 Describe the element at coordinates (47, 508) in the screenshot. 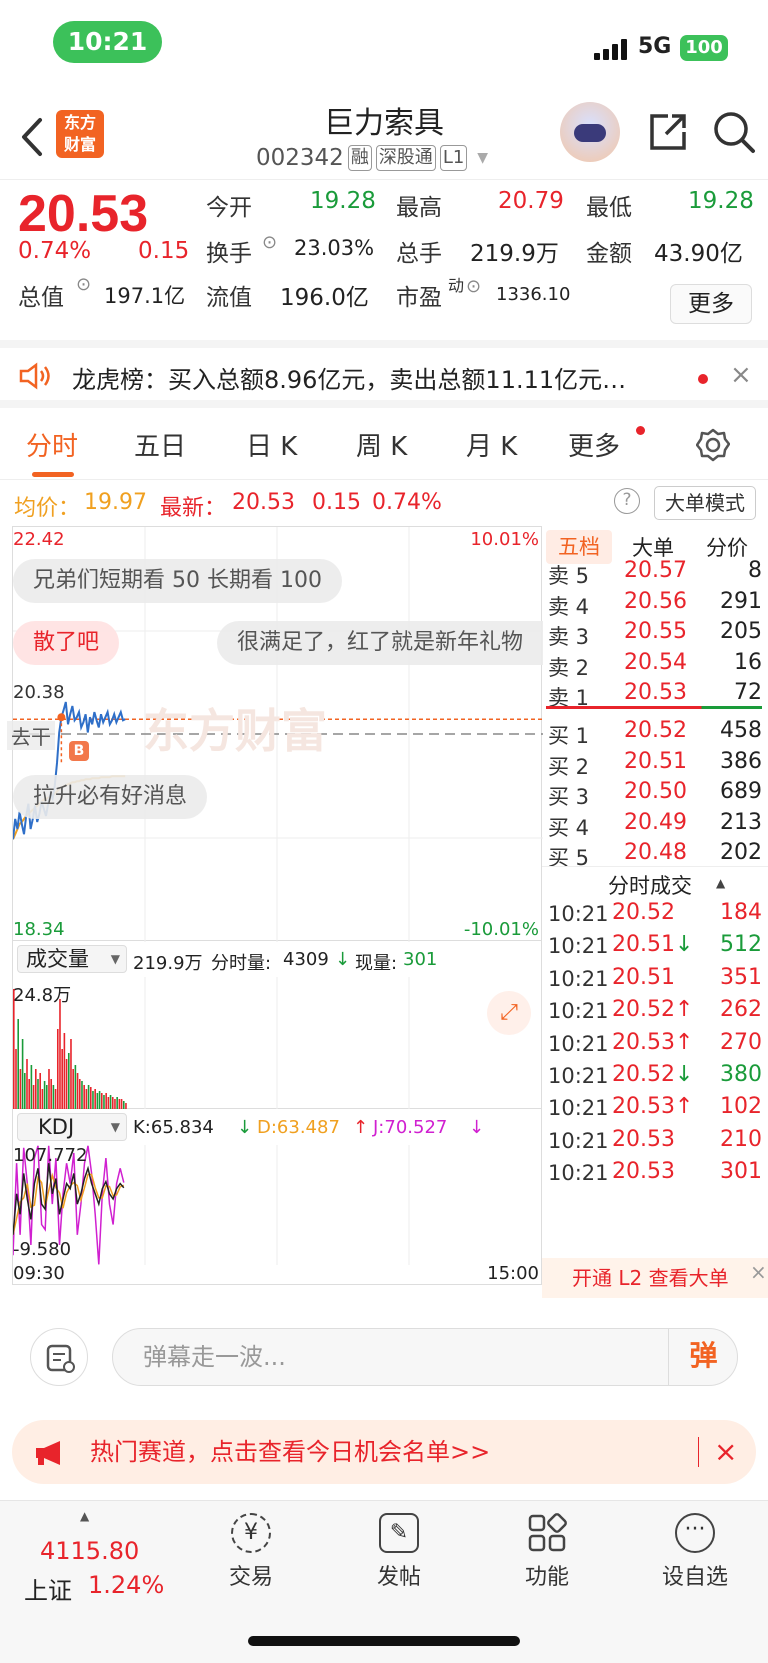

I see `avg-label: 均价：` at that location.